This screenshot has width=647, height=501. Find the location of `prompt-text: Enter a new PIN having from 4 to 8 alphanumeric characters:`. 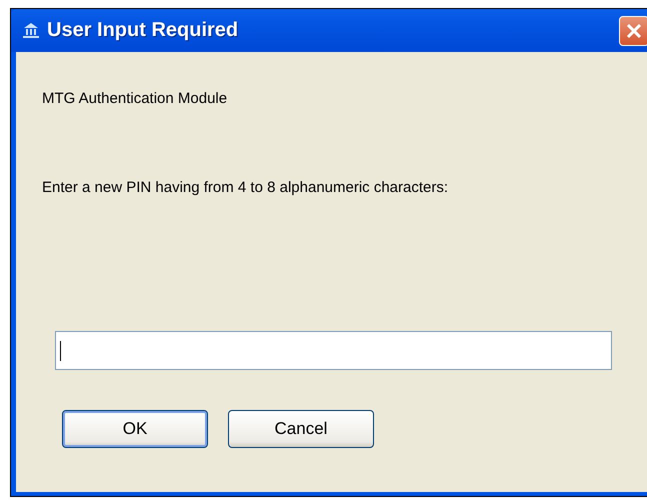

prompt-text: Enter a new PIN having from 4 to 8 alphanumeric characters: is located at coordinates (246, 188).